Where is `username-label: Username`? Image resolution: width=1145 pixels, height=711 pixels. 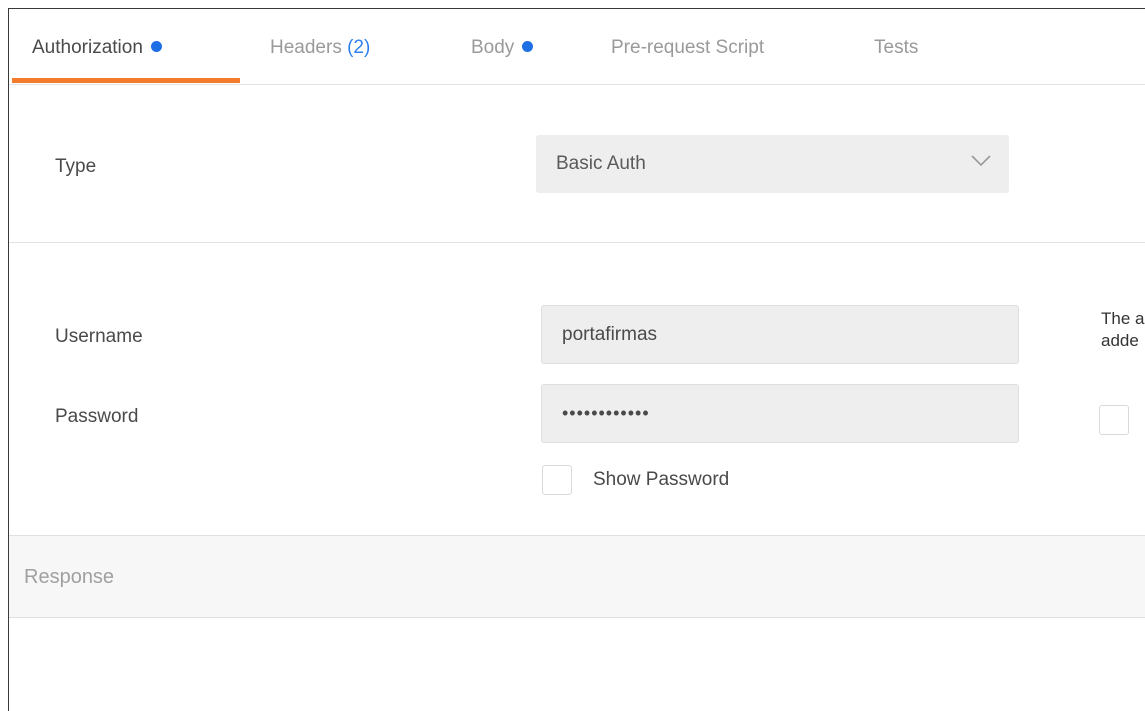 username-label: Username is located at coordinates (99, 336).